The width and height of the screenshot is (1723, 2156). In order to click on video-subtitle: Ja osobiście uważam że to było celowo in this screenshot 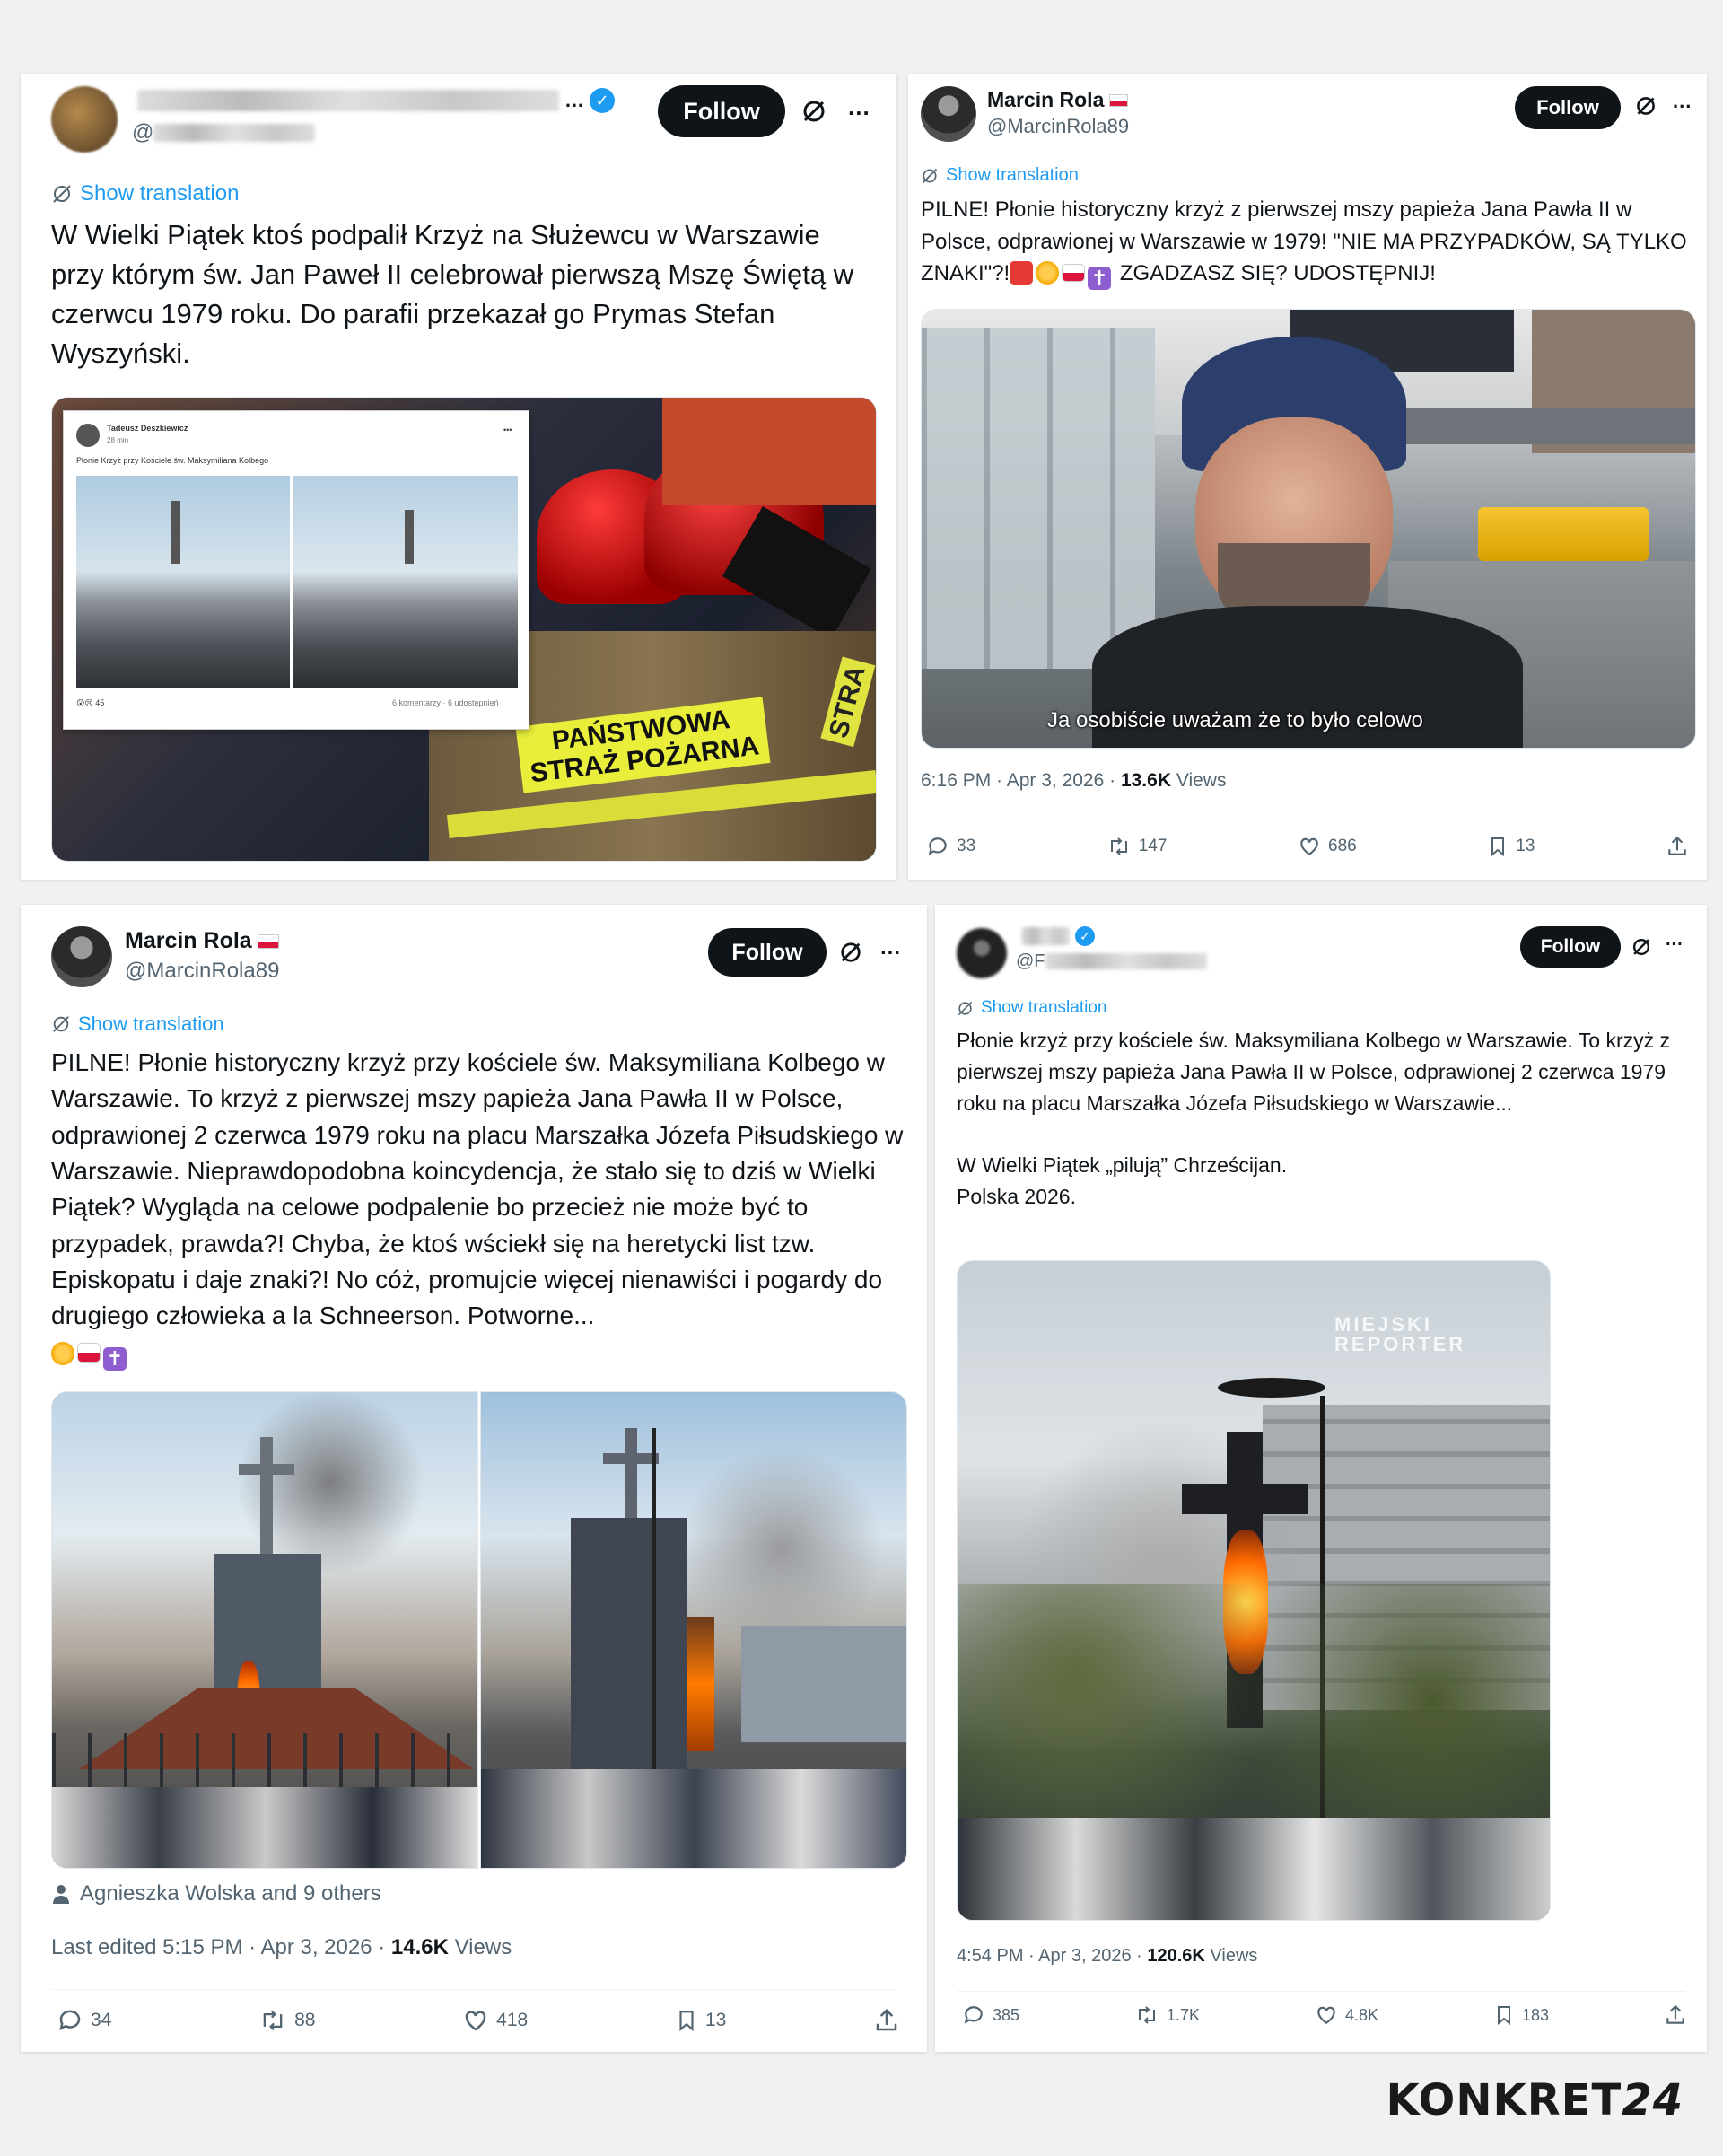, I will do `click(1235, 720)`.